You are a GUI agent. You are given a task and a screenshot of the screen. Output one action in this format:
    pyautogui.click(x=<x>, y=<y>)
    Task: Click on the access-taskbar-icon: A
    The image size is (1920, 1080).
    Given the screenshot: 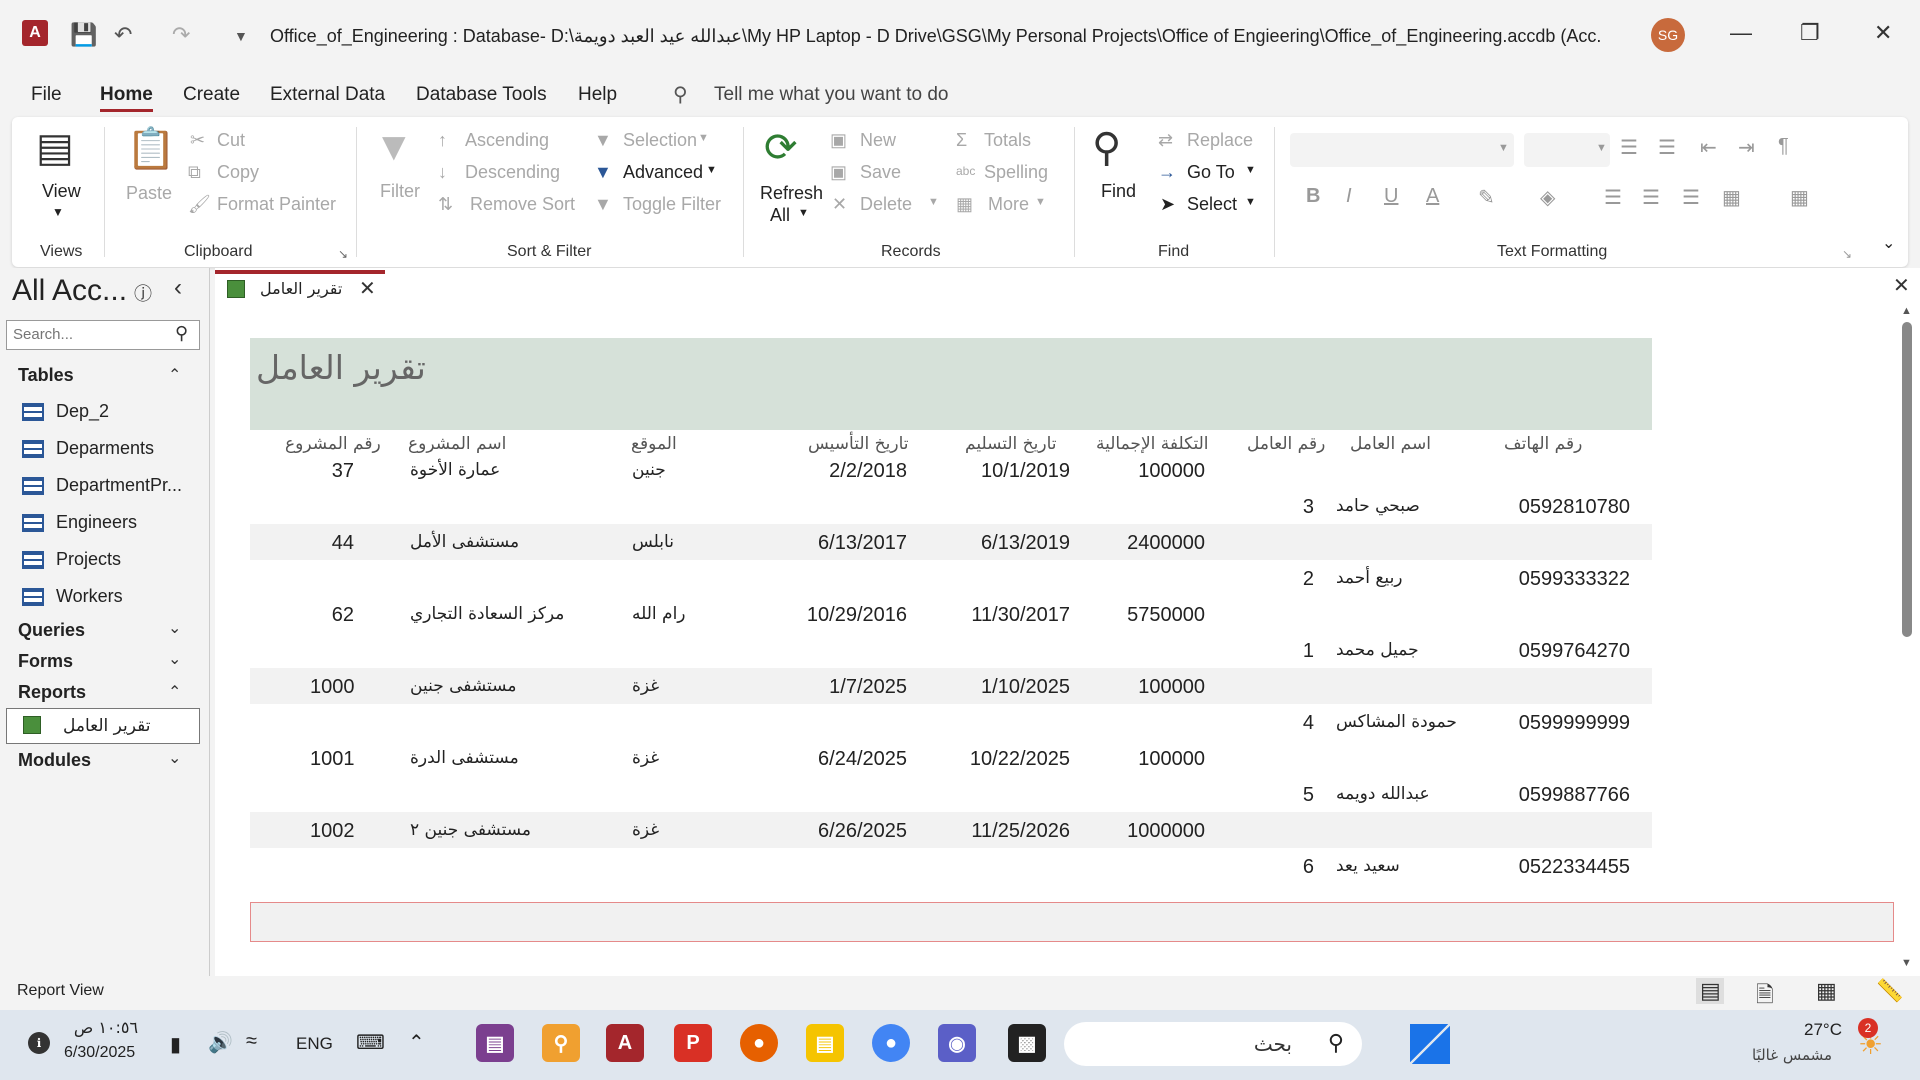 What is the action you would take?
    pyautogui.click(x=625, y=1043)
    